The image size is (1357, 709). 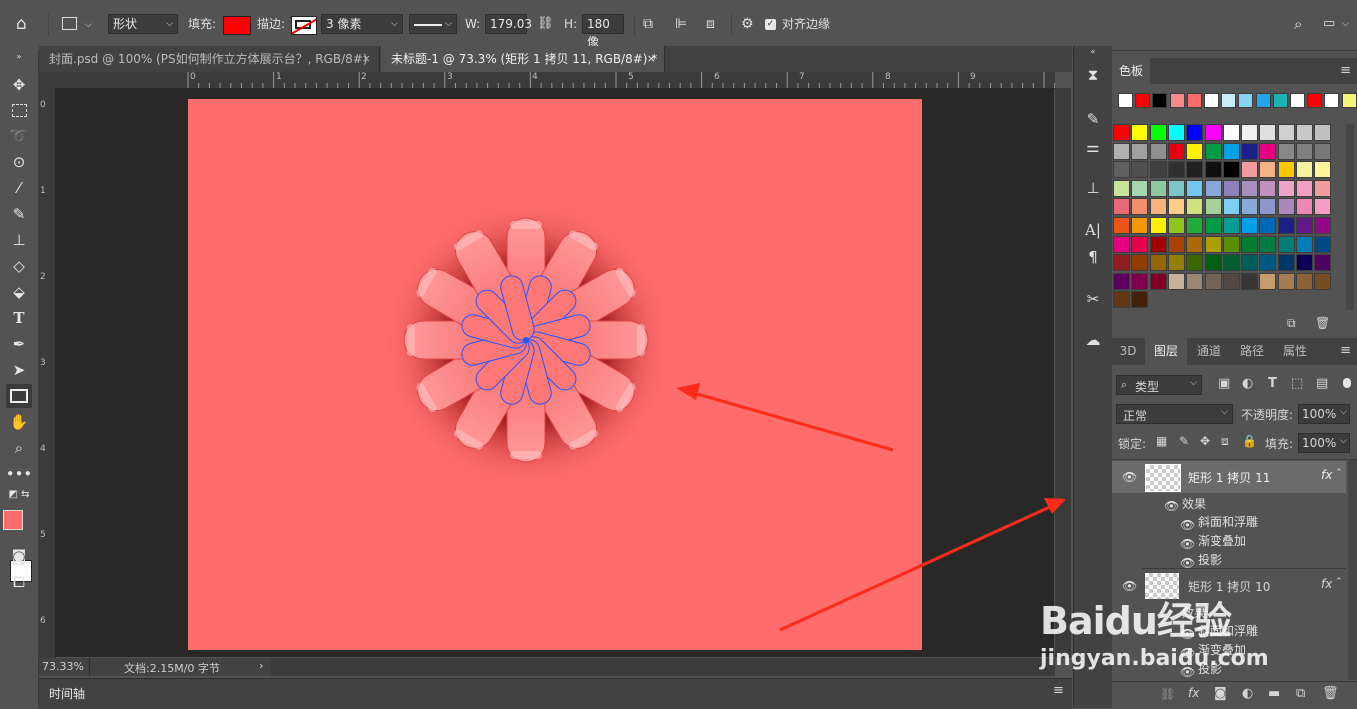 What do you see at coordinates (1161, 441) in the screenshot?
I see `lock-transparent-icon: ▦` at bounding box center [1161, 441].